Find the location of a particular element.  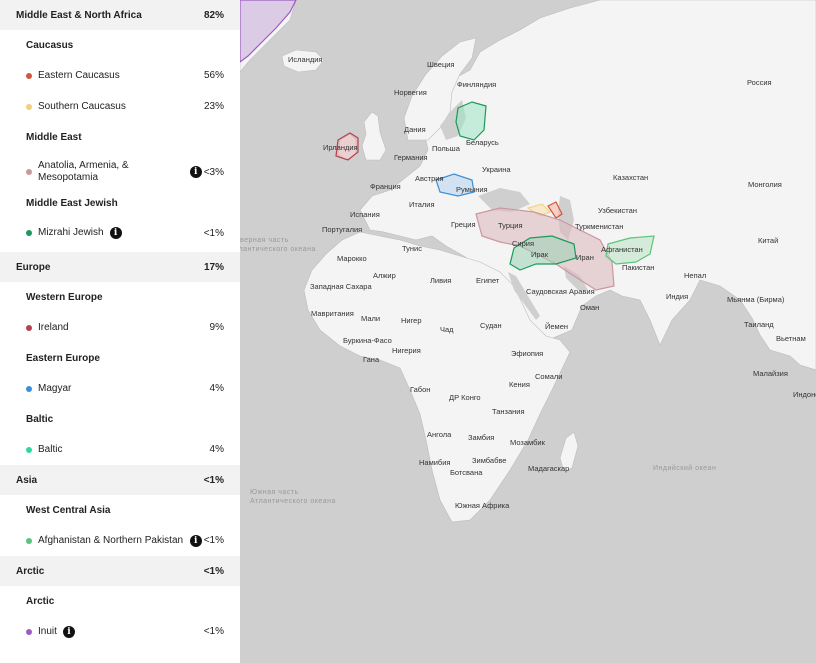

item-percent: 23% is located at coordinates (213, 106).